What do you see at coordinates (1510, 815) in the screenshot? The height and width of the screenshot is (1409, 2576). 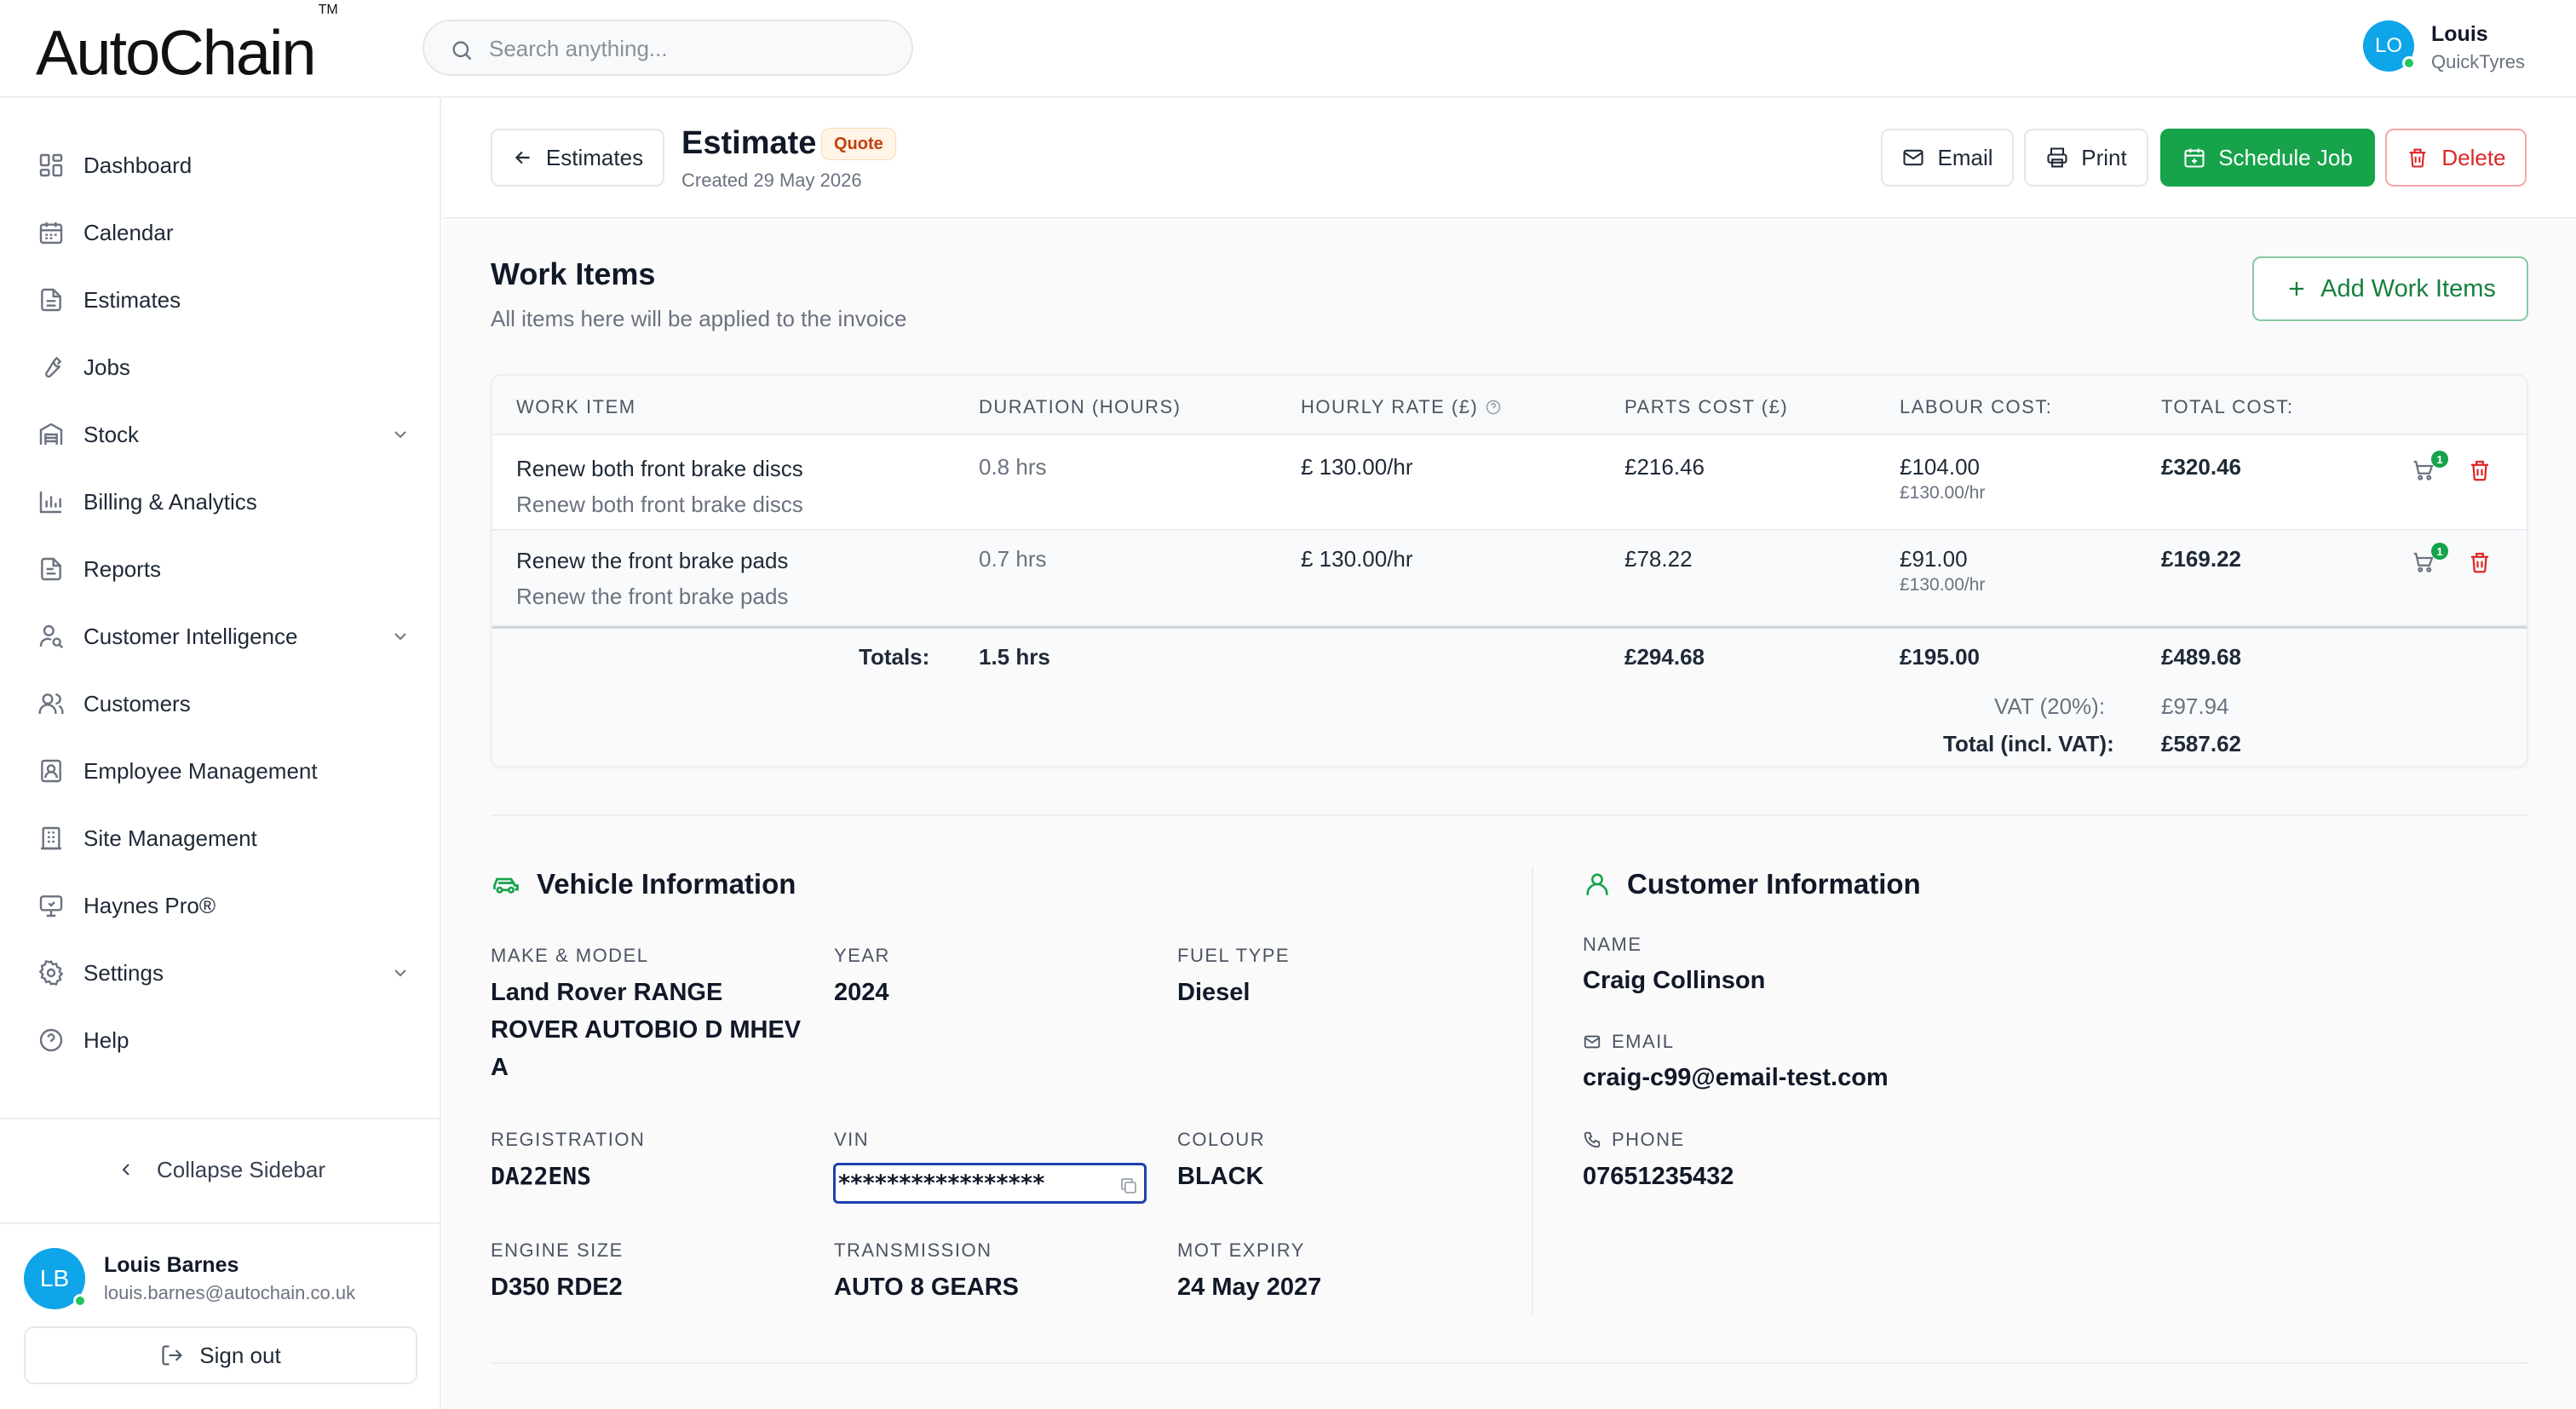 I see `section-divider` at bounding box center [1510, 815].